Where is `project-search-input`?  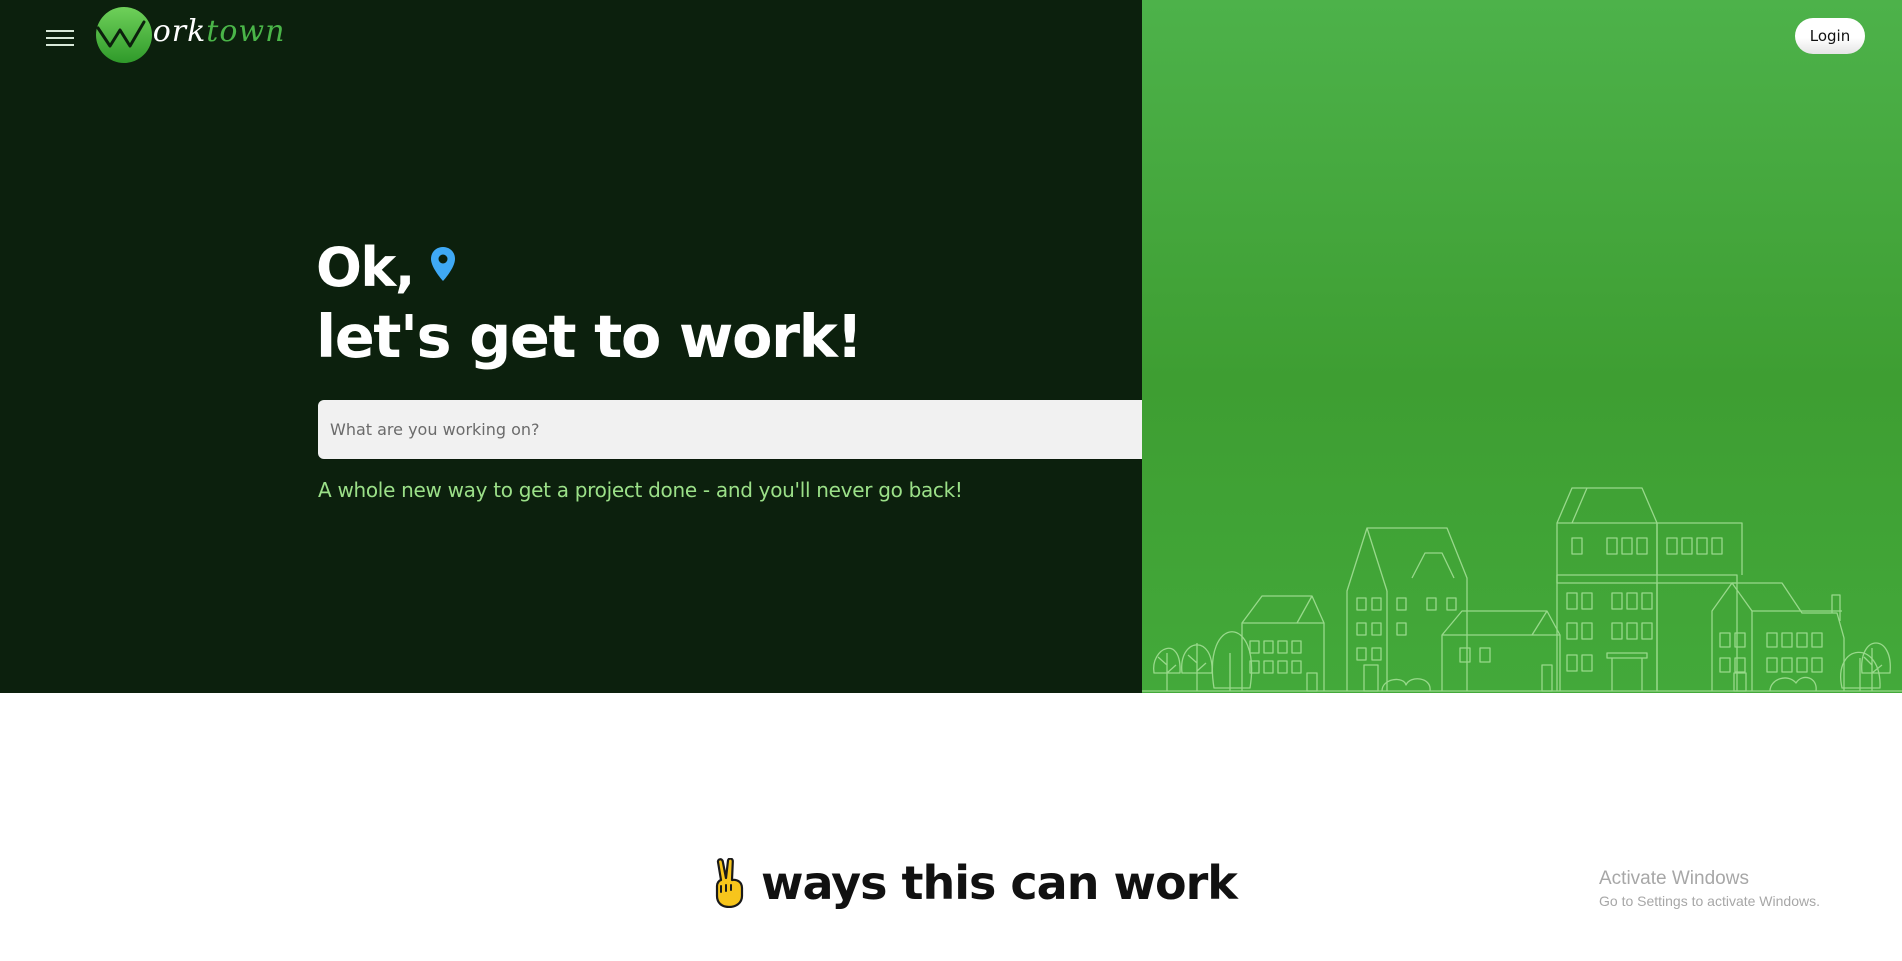
project-search-input is located at coordinates (788, 429).